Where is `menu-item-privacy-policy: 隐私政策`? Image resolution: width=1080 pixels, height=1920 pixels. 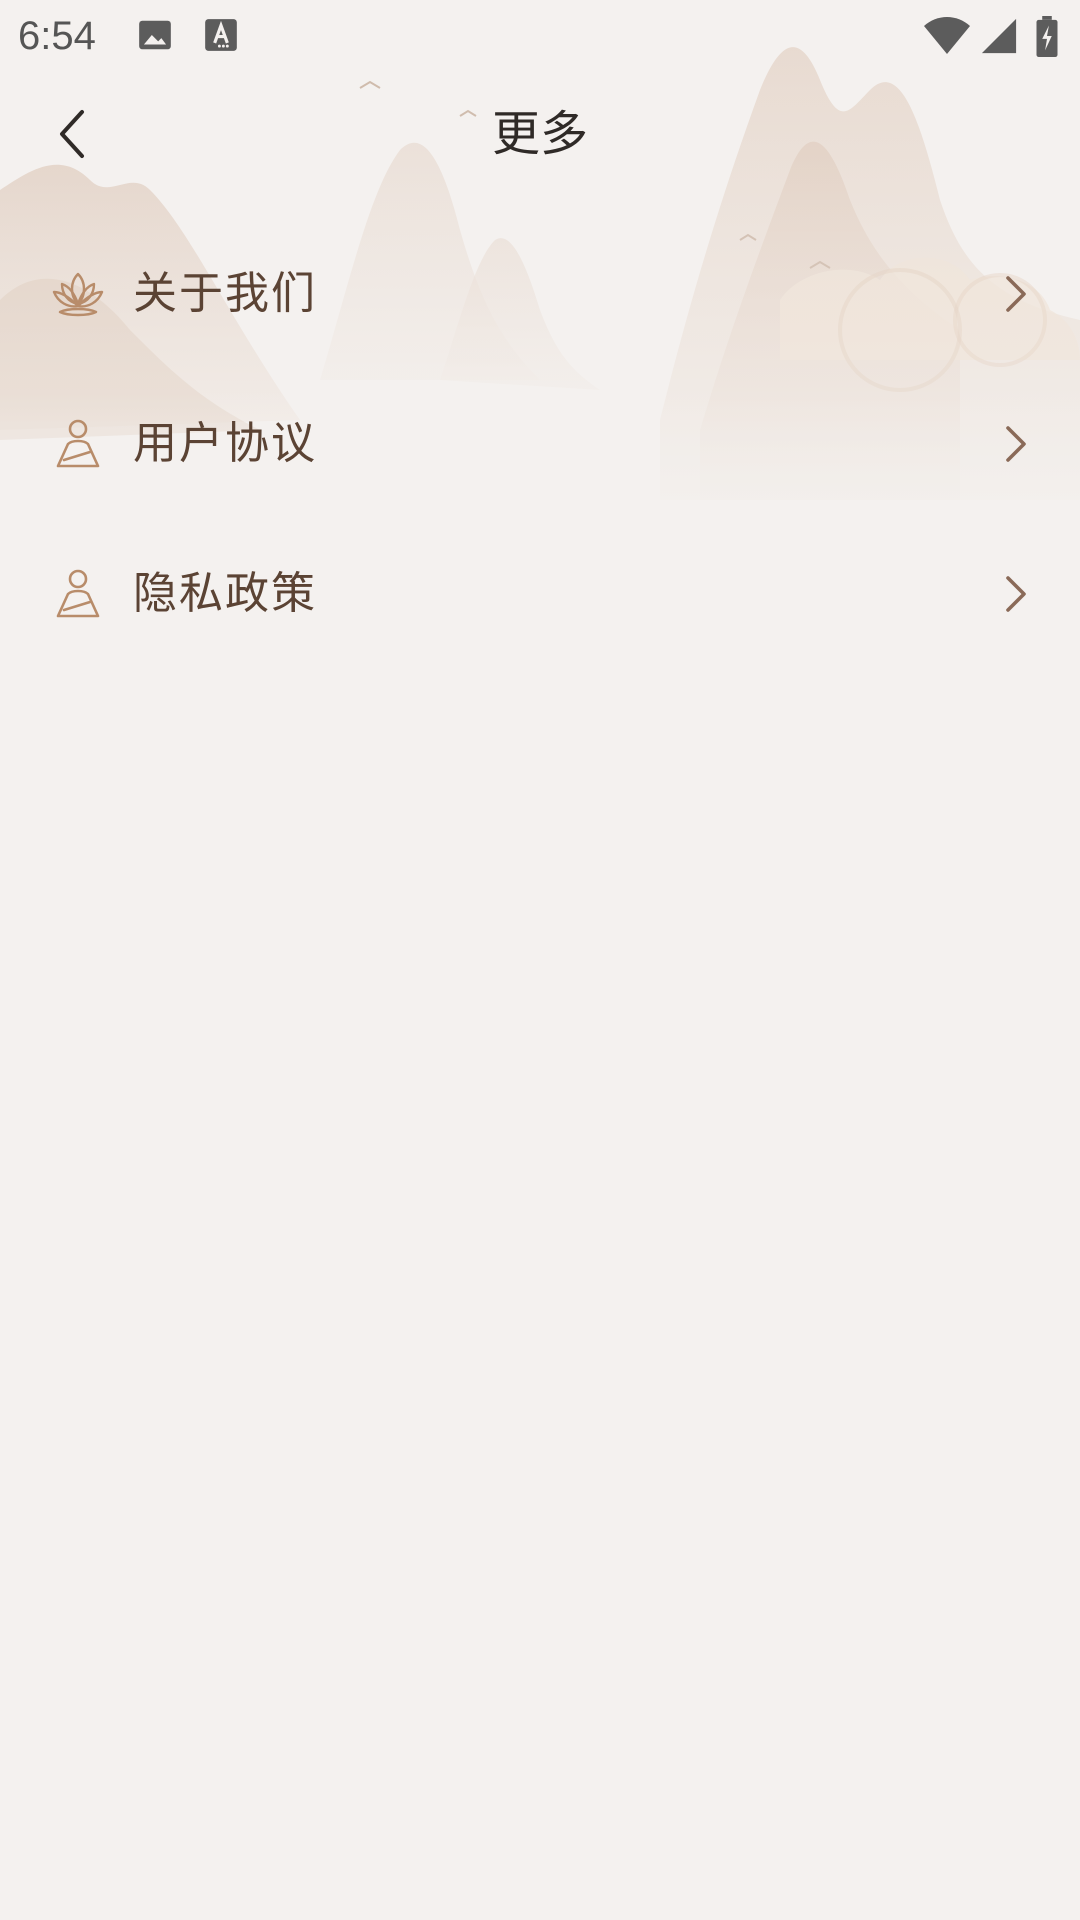
menu-item-privacy-policy: 隐私政策 is located at coordinates (540, 593).